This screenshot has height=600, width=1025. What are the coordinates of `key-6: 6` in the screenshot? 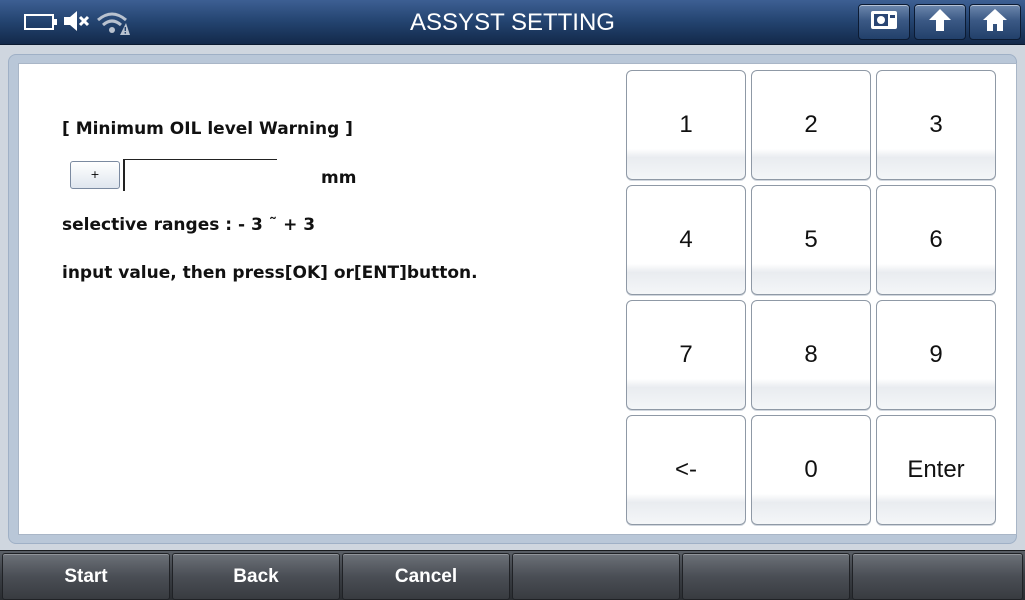 It's located at (936, 240).